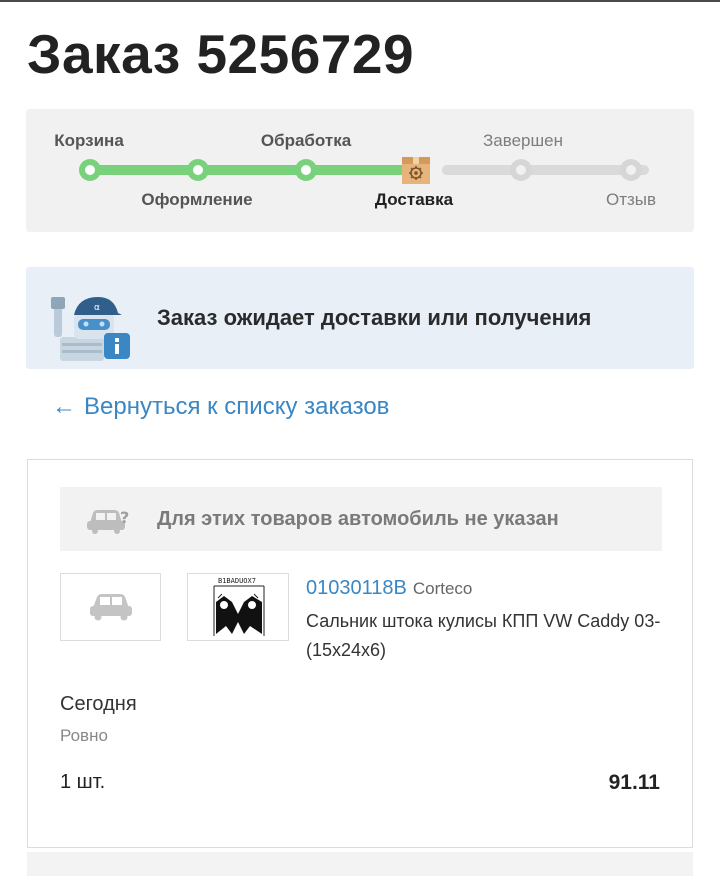 The width and height of the screenshot is (720, 876). What do you see at coordinates (90, 329) in the screenshot?
I see `robot-info-icon: α` at bounding box center [90, 329].